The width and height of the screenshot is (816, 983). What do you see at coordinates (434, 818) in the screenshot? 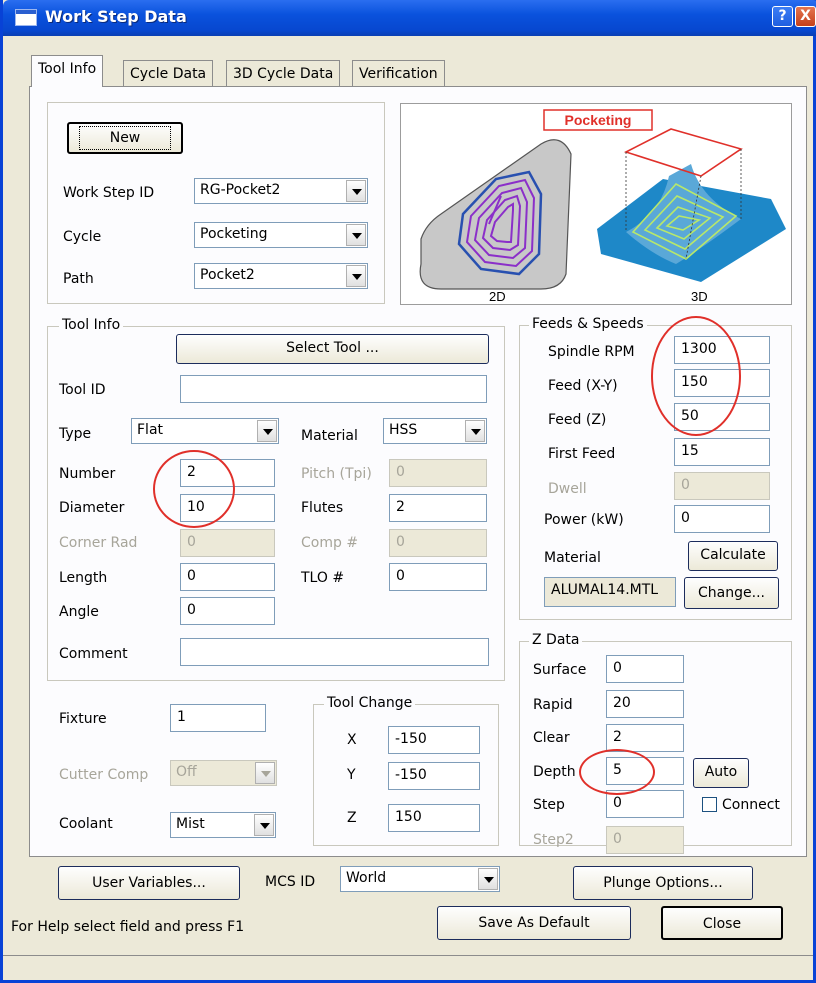
I see `z-input: 150` at bounding box center [434, 818].